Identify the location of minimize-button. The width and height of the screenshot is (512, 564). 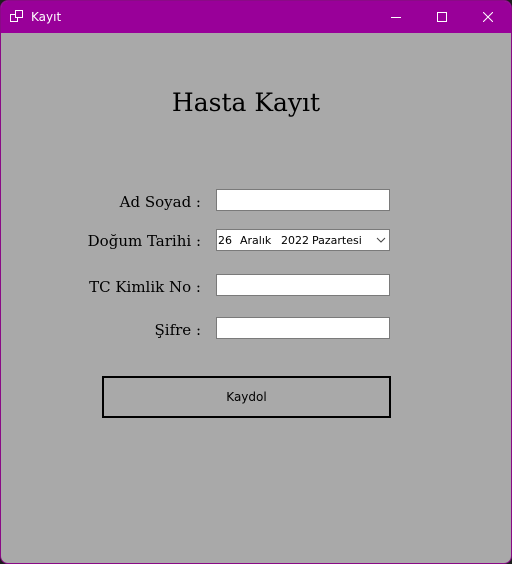
(396, 17).